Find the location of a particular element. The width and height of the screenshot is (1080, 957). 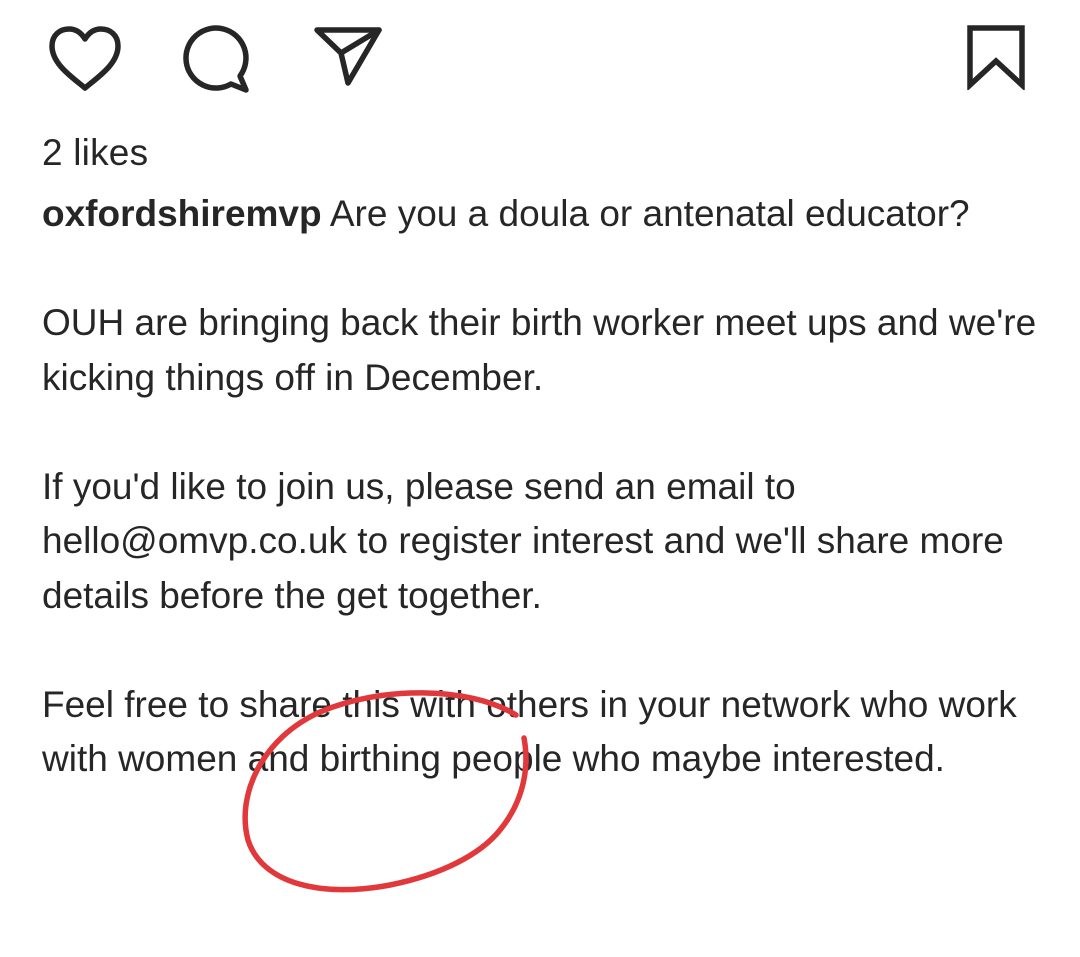

likes-count: 2 likes is located at coordinates (95, 153).